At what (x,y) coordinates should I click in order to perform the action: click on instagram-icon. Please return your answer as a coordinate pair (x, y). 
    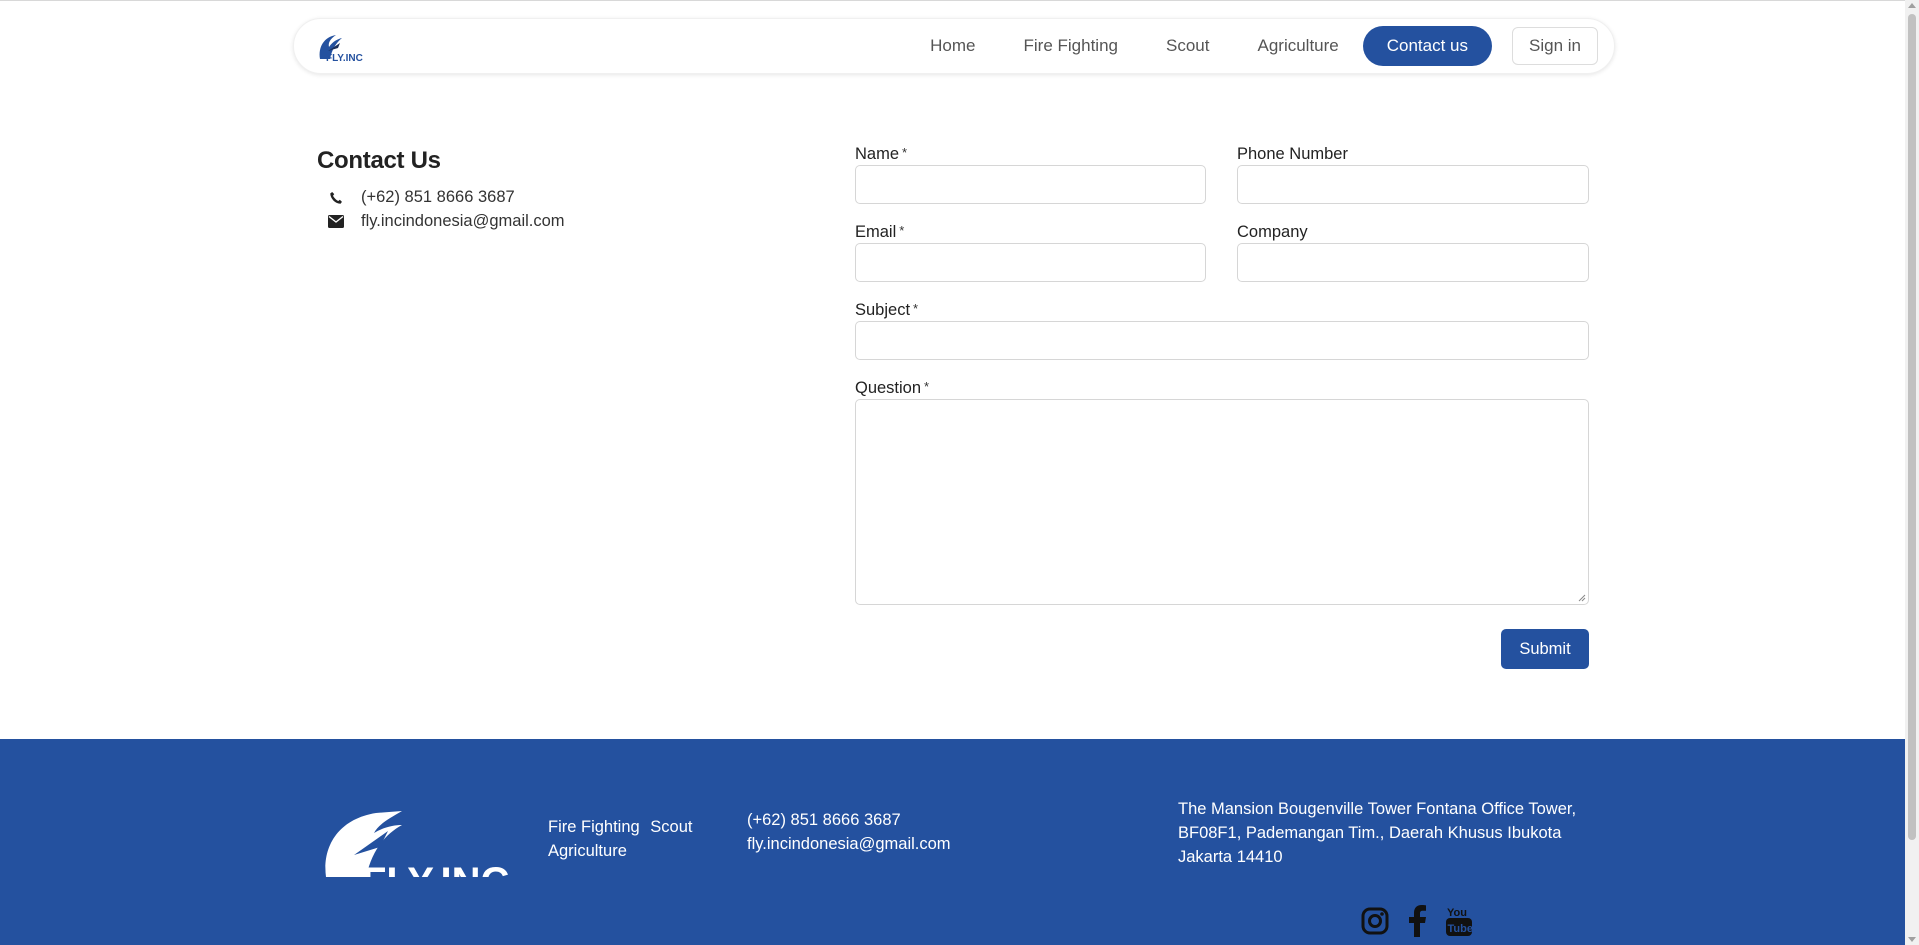
    Looking at the image, I should click on (1375, 921).